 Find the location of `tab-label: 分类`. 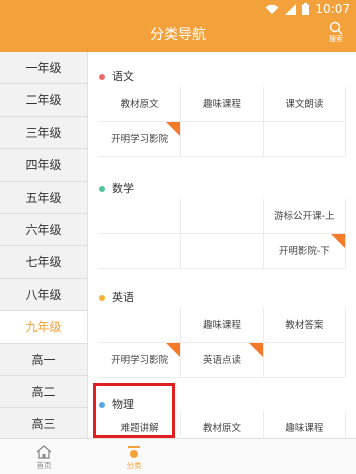

tab-label: 分类 is located at coordinates (134, 465).